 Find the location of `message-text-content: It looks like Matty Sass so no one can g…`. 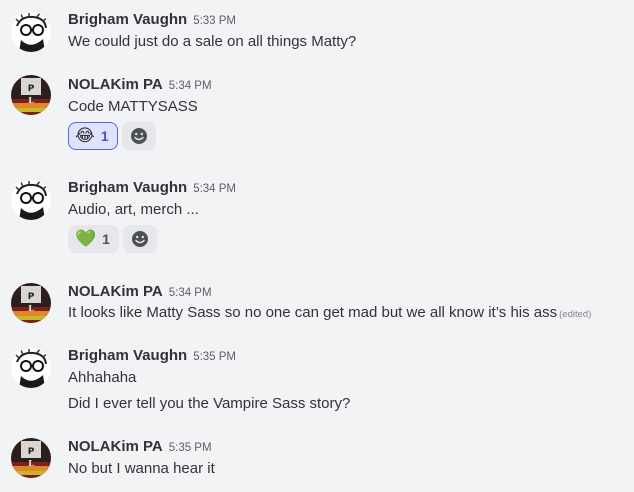

message-text-content: It looks like Matty Sass so no one can g… is located at coordinates (313, 312).